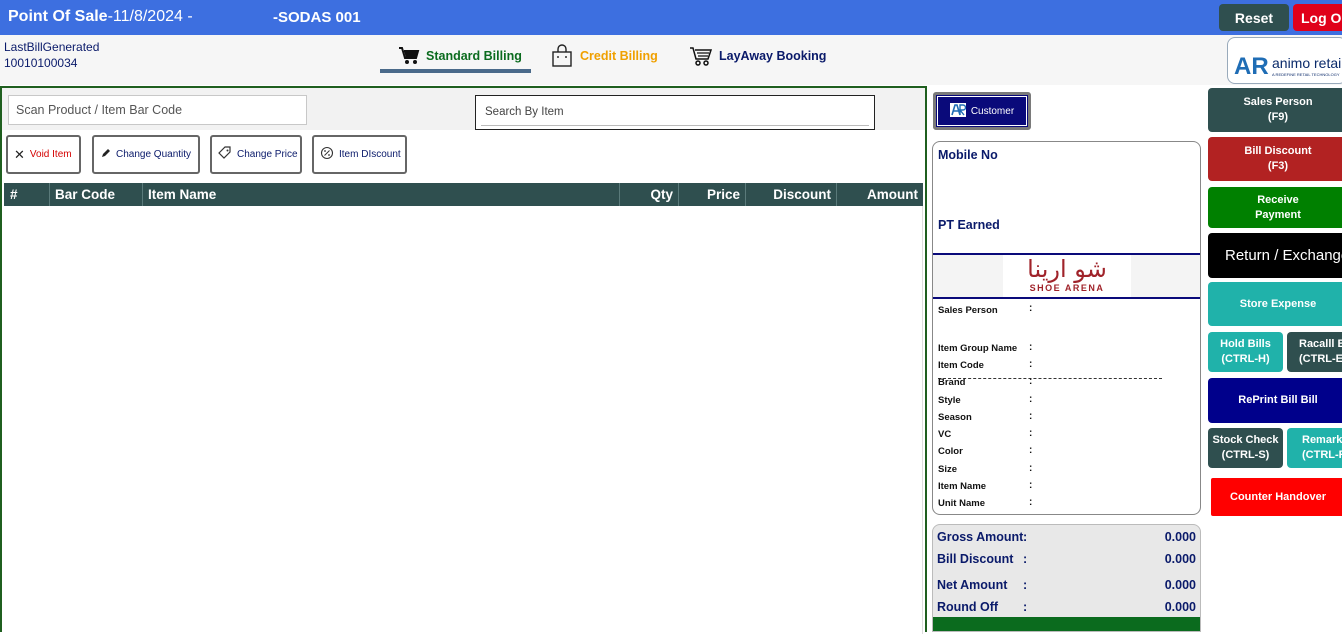  What do you see at coordinates (1180, 537) in the screenshot?
I see `gross-amount-value: 0.000` at bounding box center [1180, 537].